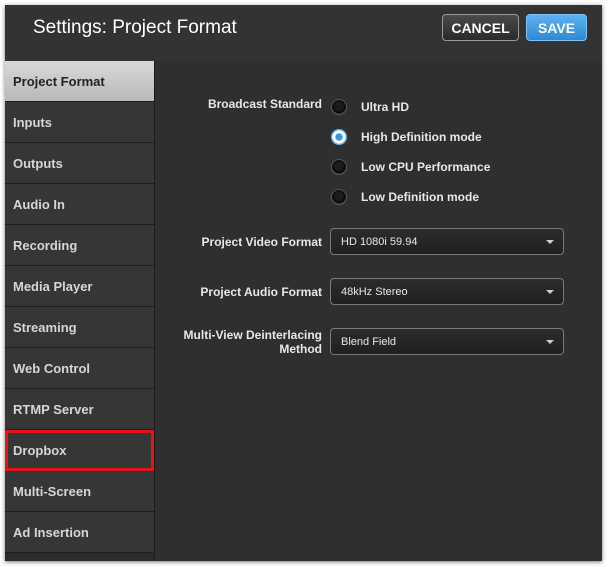 This screenshot has width=608, height=567. I want to click on radio-label: Ultra HD, so click(385, 107).